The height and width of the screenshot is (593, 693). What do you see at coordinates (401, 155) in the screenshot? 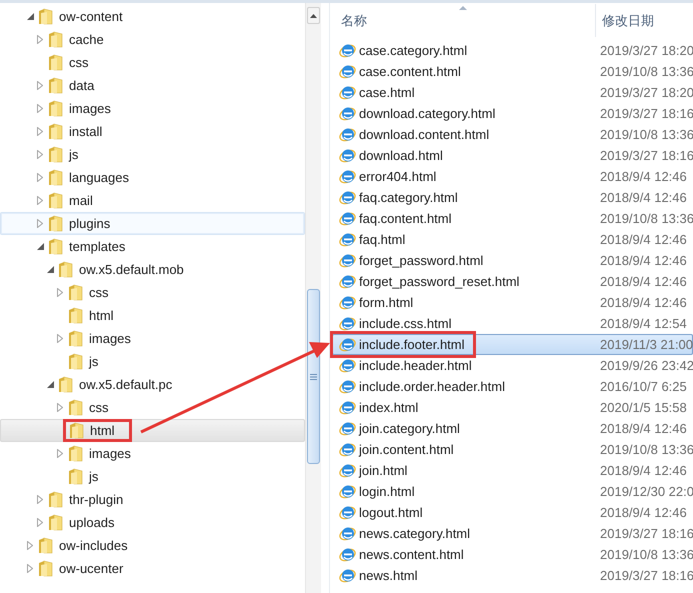
I see `file-name: download.html` at bounding box center [401, 155].